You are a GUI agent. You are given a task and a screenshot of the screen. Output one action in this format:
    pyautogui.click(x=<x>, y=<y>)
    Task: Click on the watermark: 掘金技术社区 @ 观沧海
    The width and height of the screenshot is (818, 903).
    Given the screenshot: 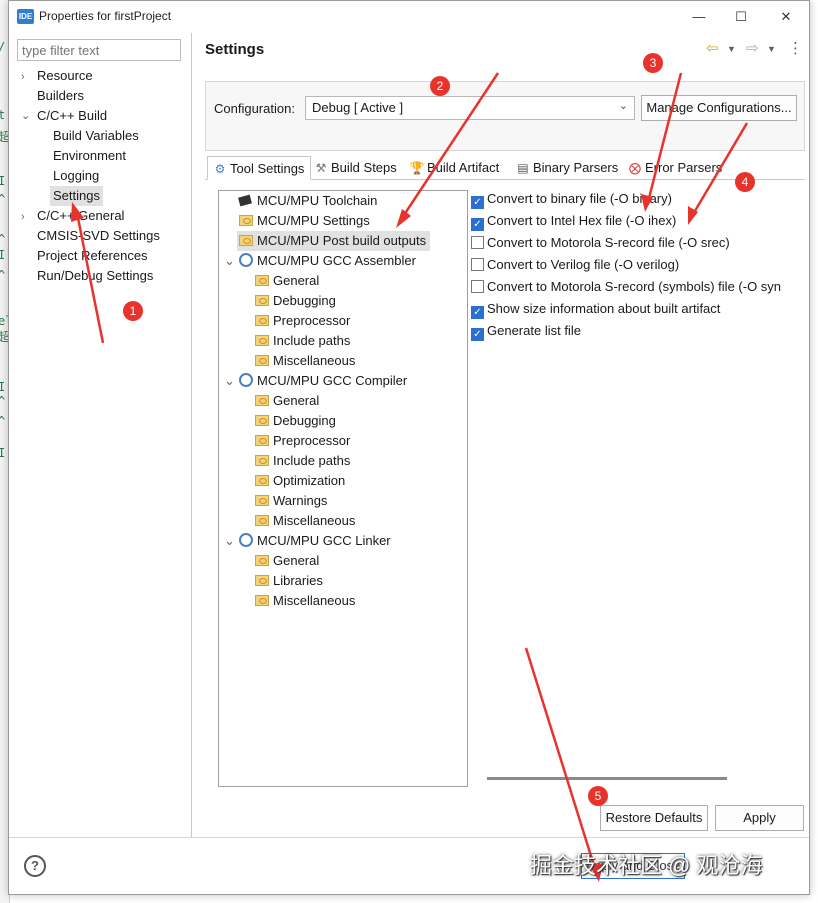 What is the action you would take?
    pyautogui.click(x=646, y=865)
    